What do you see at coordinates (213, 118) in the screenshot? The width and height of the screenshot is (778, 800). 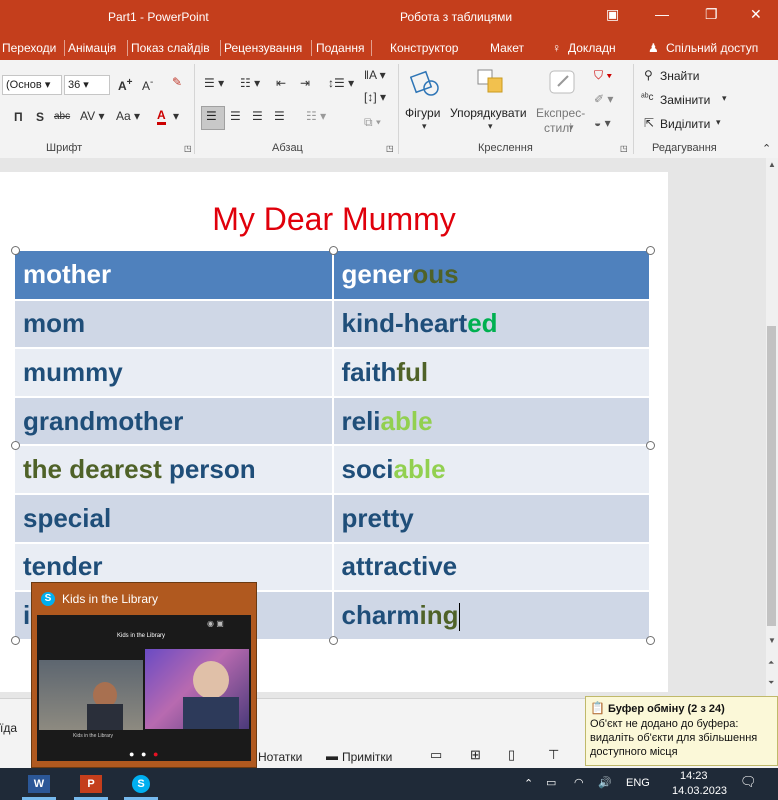 I see `align-left-icon: ☰` at bounding box center [213, 118].